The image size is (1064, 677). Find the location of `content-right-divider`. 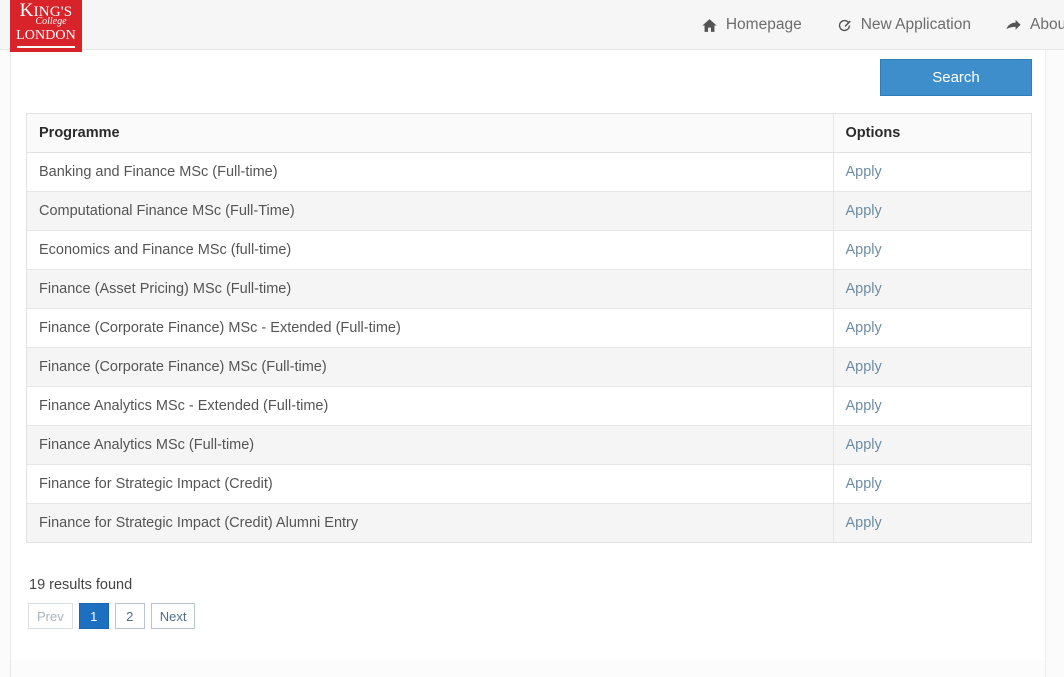

content-right-divider is located at coordinates (1045, 363).